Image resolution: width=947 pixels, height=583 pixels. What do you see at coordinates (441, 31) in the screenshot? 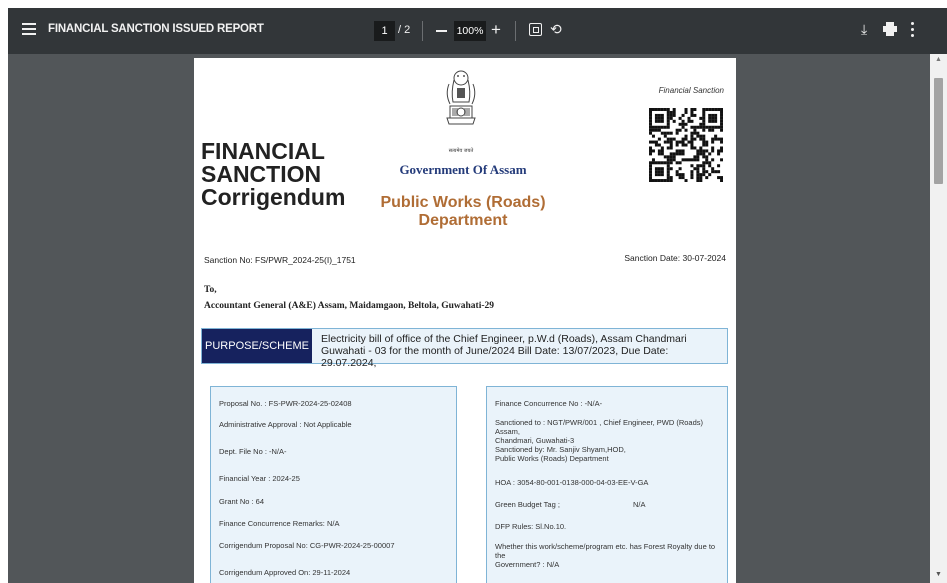
I see `zoom-out-icon` at bounding box center [441, 31].